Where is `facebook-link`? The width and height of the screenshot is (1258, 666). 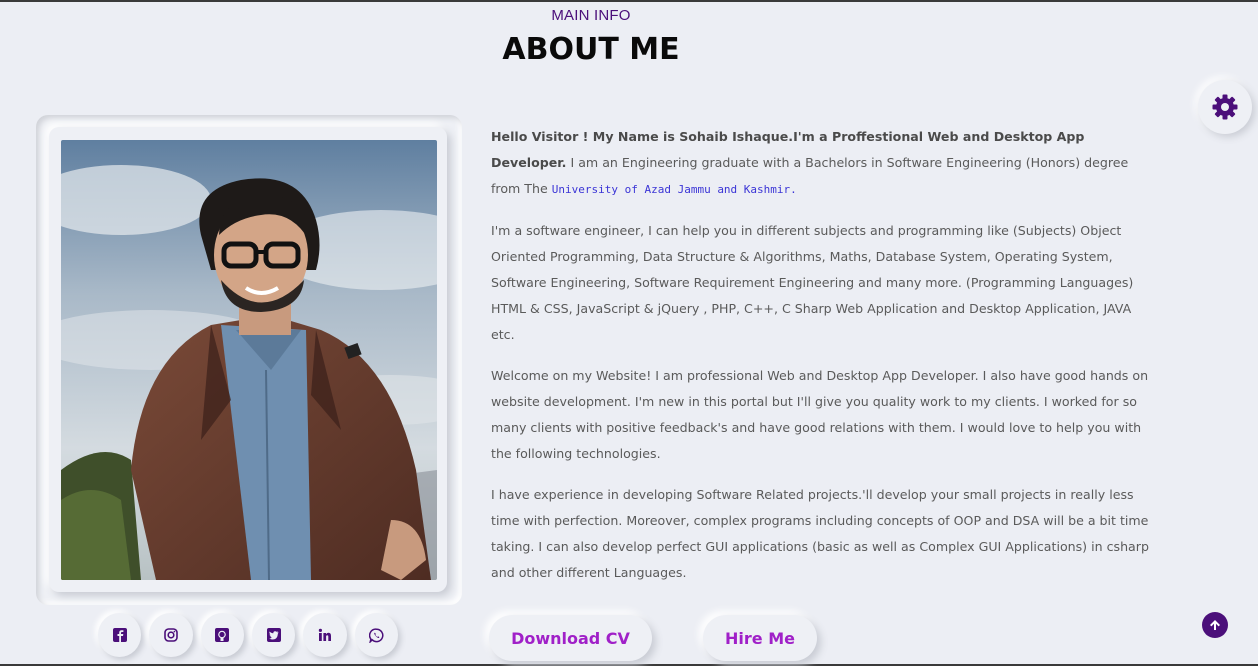 facebook-link is located at coordinates (120, 635).